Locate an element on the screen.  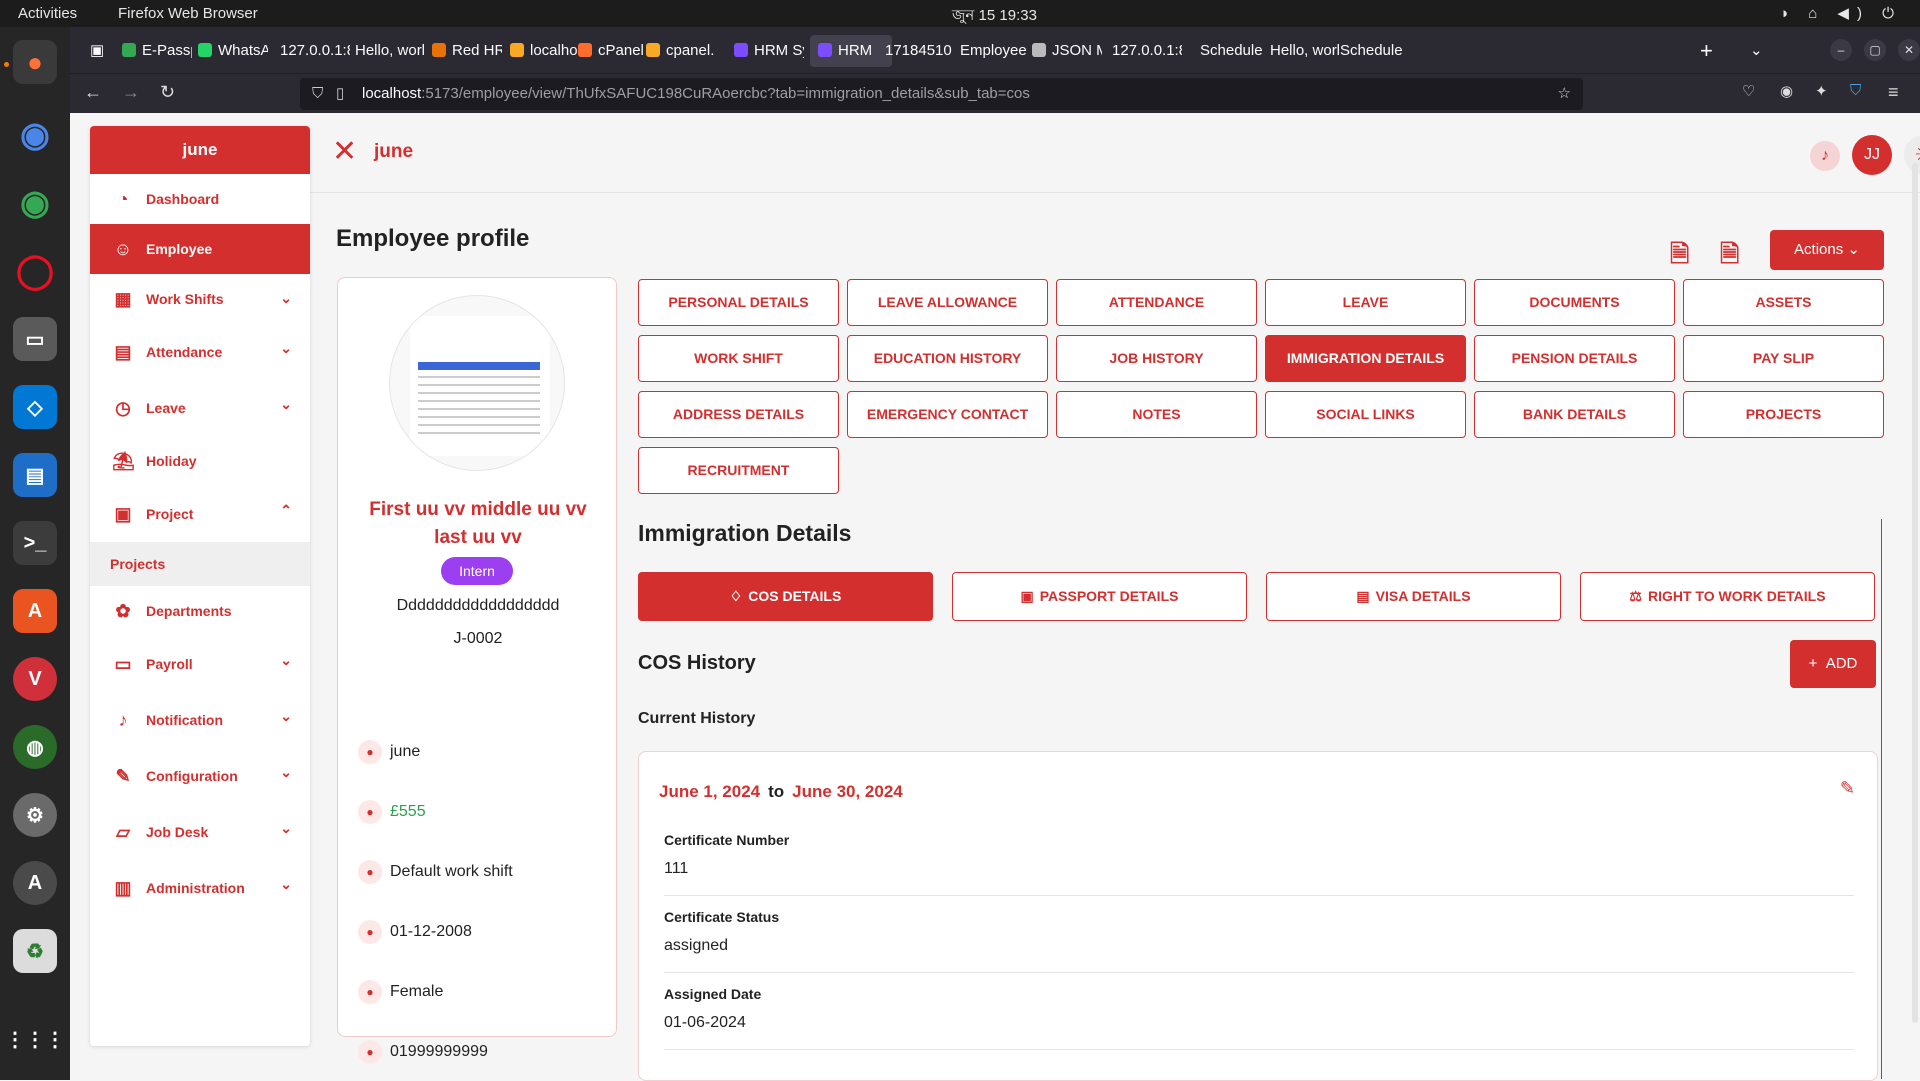
new-tab-icon: + is located at coordinates (1706, 51).